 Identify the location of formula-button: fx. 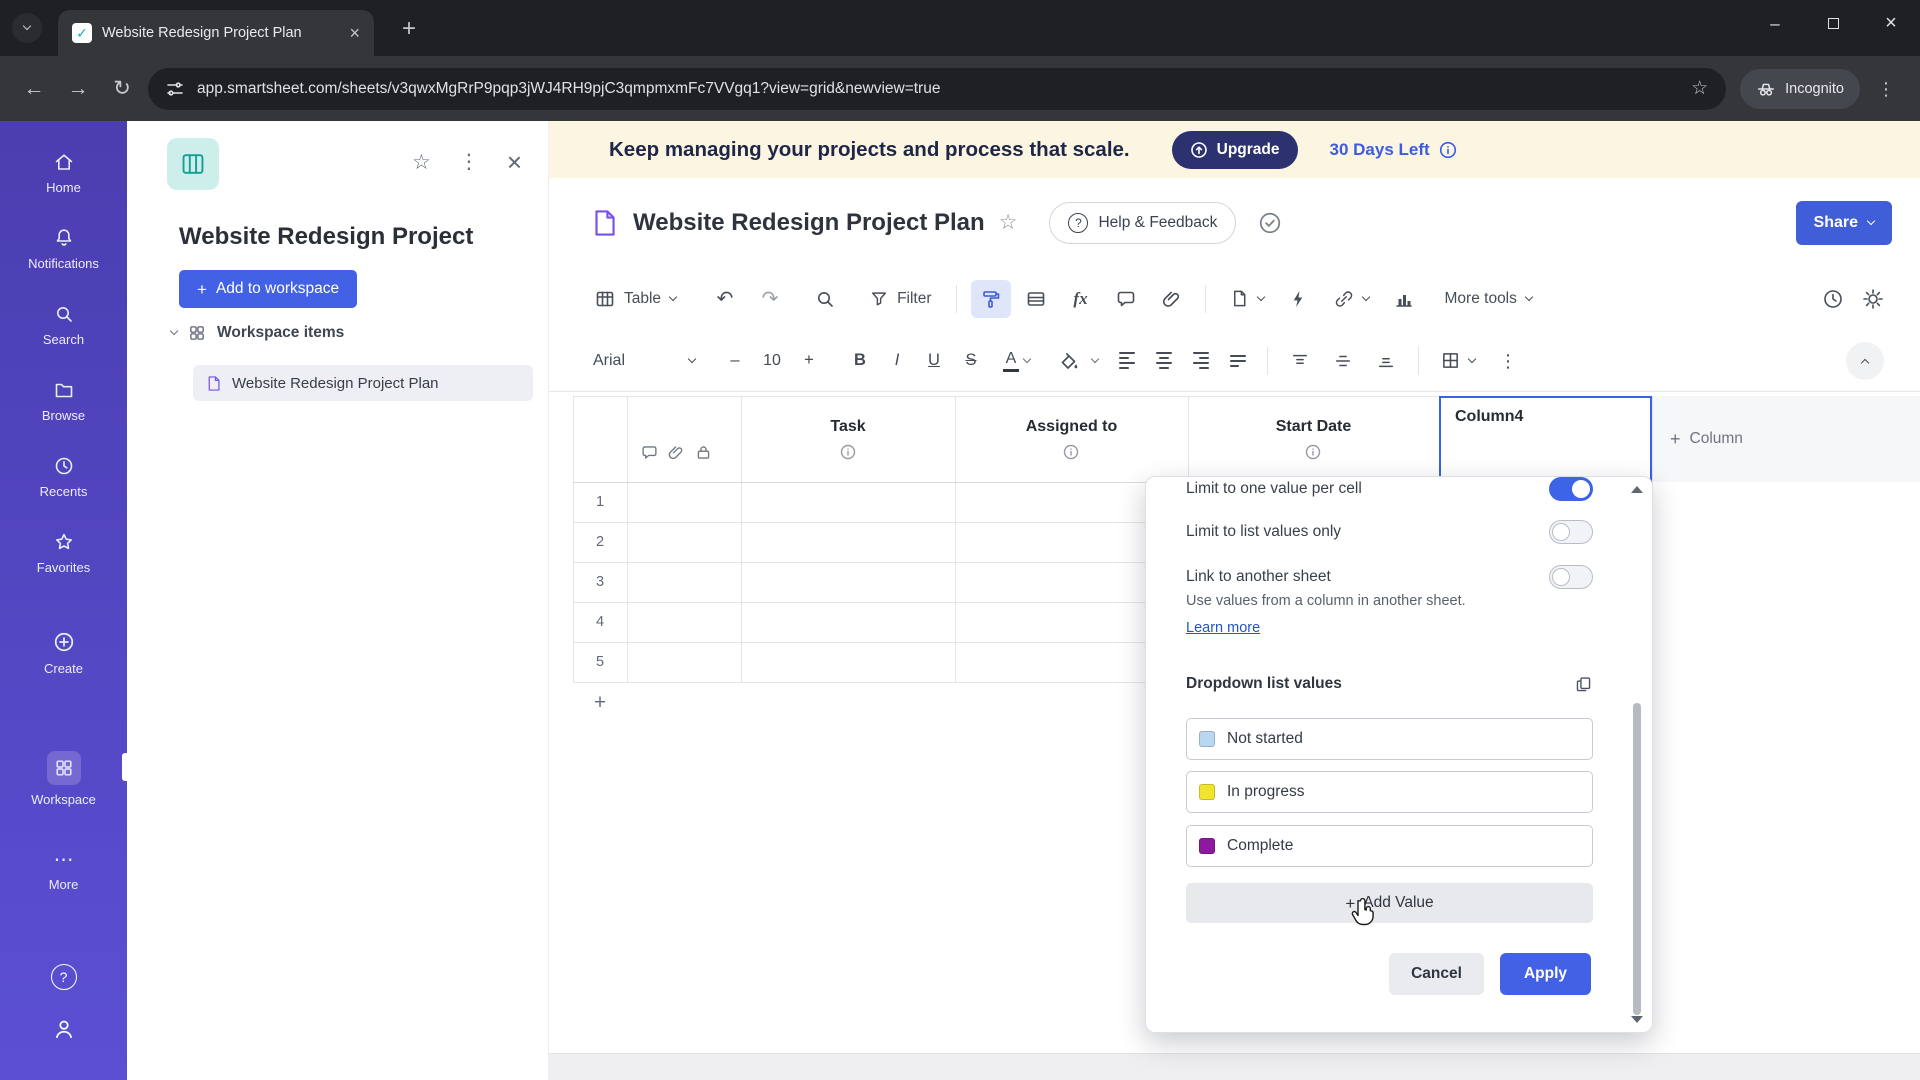
(1081, 299).